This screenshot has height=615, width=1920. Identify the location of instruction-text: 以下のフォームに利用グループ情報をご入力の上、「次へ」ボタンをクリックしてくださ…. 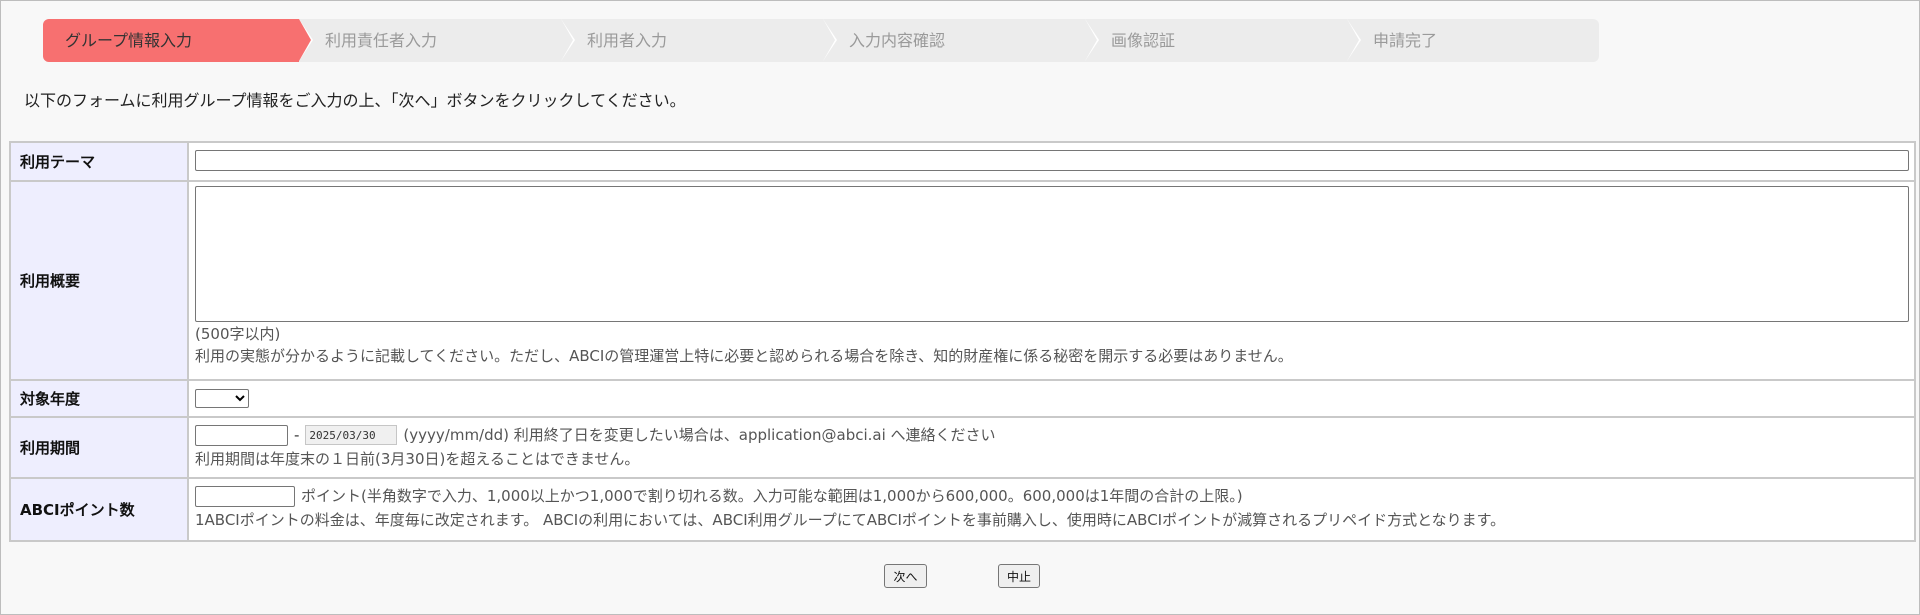
(355, 100).